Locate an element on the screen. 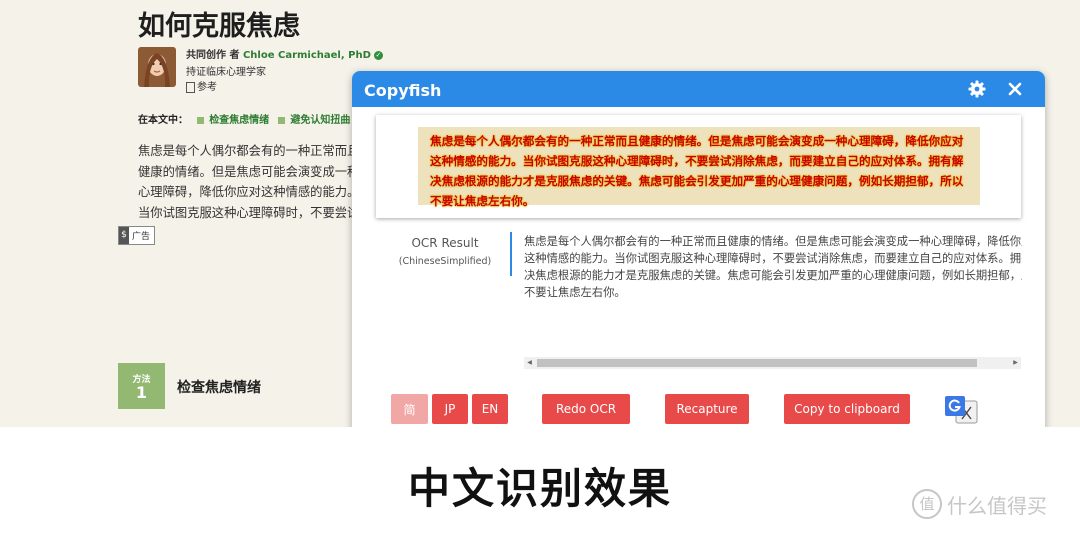 Image resolution: width=1080 pixels, height=533 pixels. lang-english-button: EN is located at coordinates (490, 409).